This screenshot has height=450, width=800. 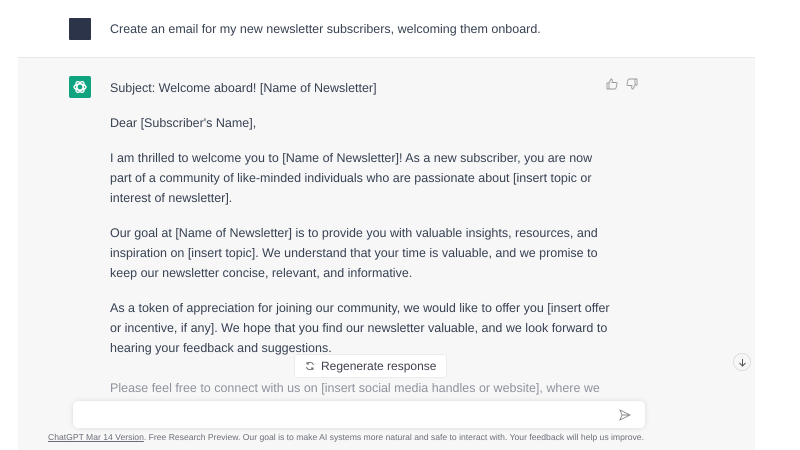 I want to click on response-paragraph: Subject: Welcome aboard! [Name of Newsletter], so click(x=244, y=88).